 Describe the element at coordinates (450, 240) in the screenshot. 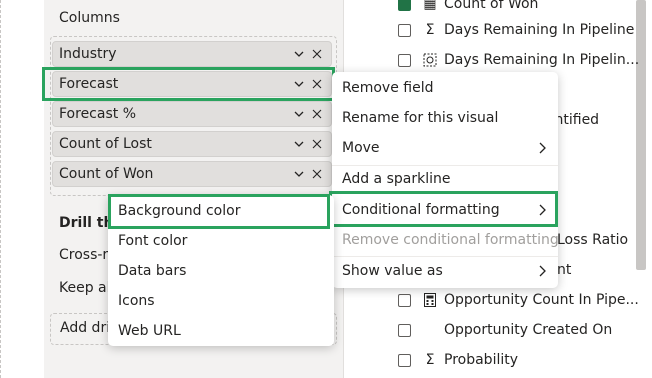

I see `menu-item-label: Remove conditional formatting` at that location.